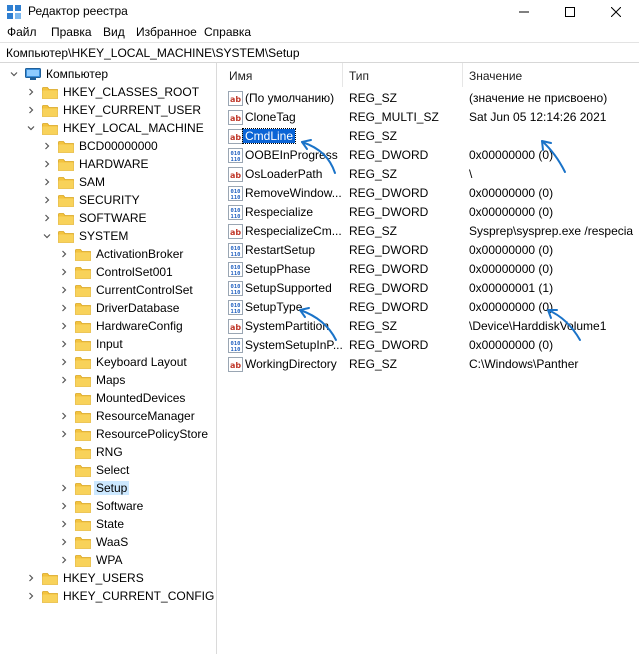 The width and height of the screenshot is (639, 654). What do you see at coordinates (91, 200) in the screenshot?
I see `tree-item: SECURITY` at bounding box center [91, 200].